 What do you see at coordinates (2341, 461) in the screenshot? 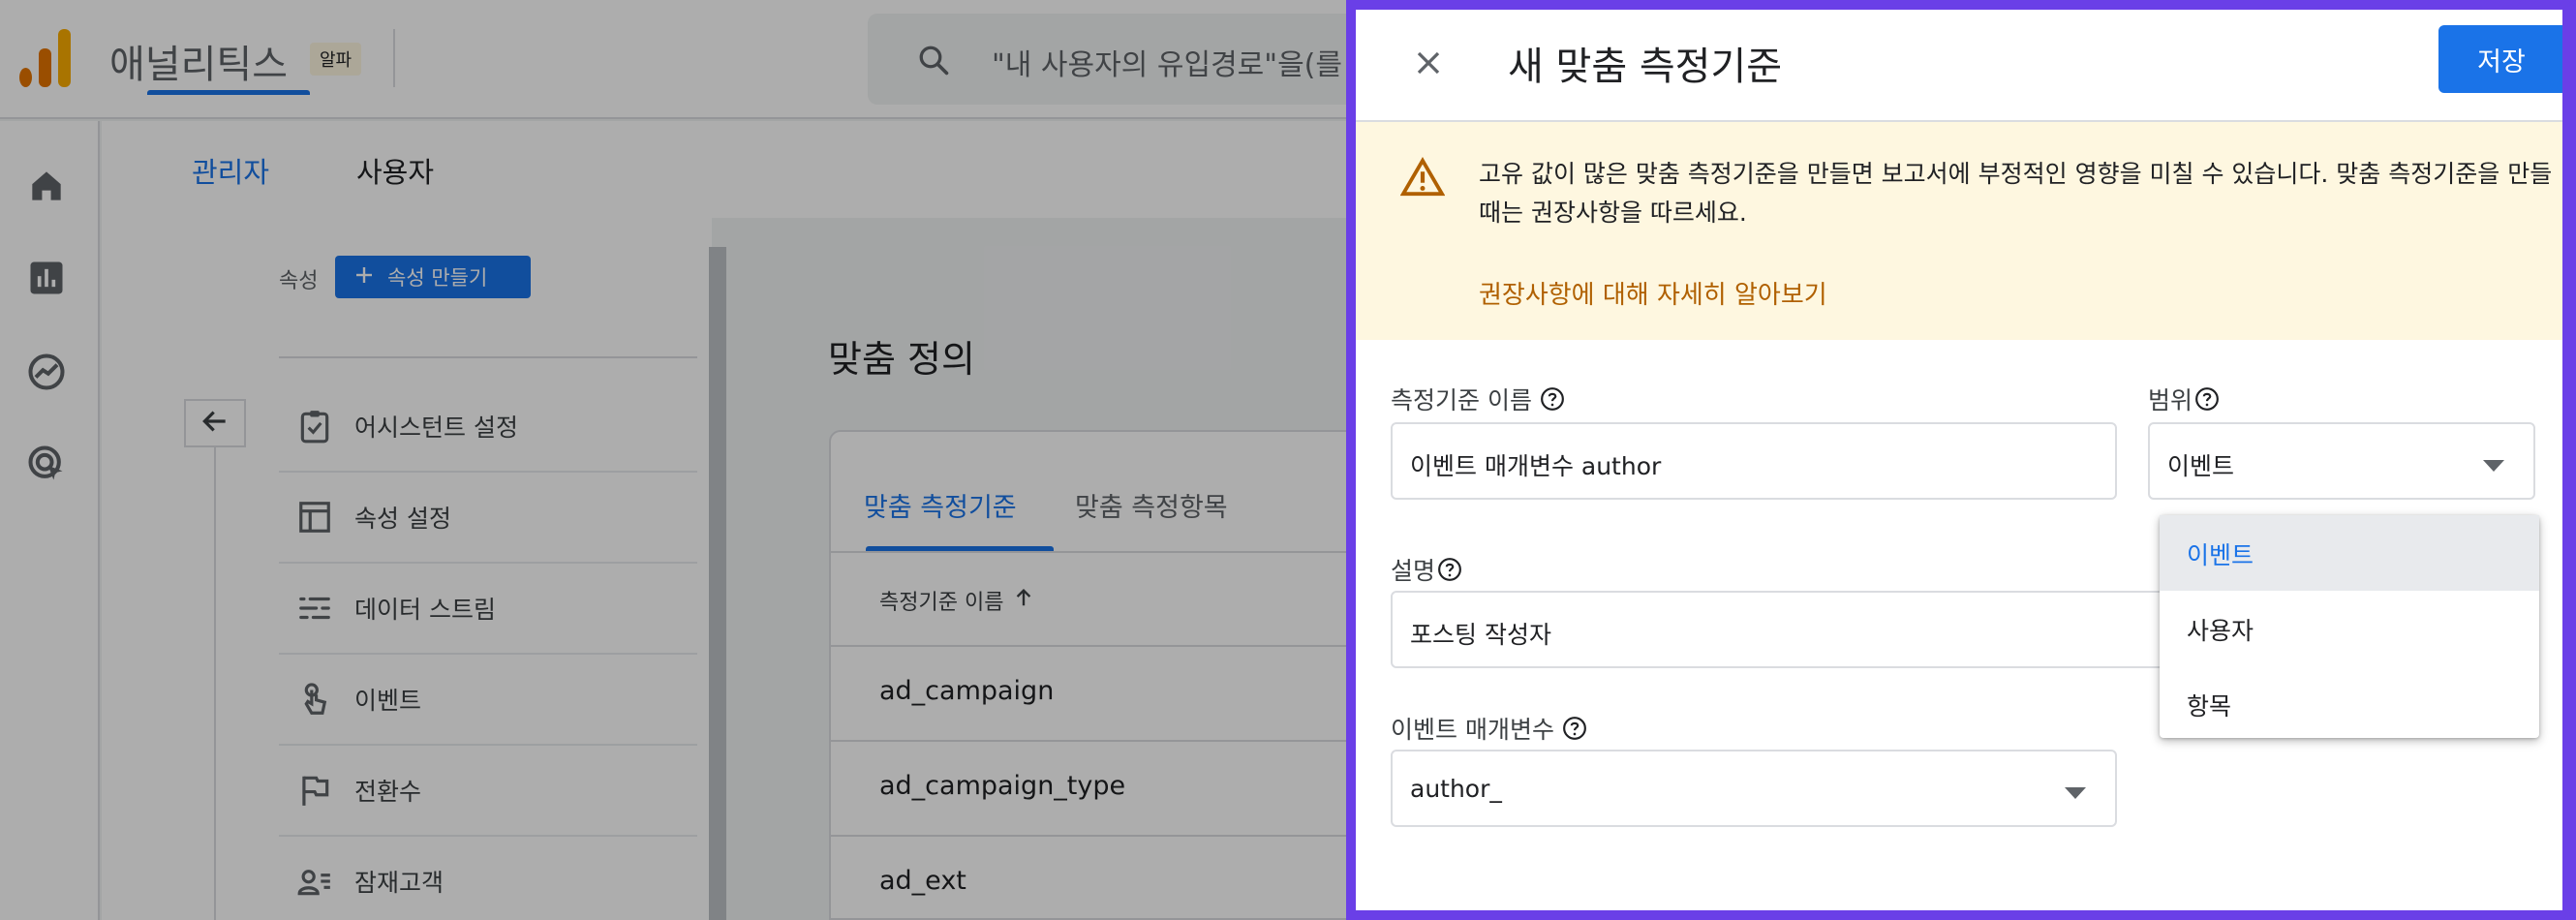
I see `scope-select: 이벤트` at bounding box center [2341, 461].